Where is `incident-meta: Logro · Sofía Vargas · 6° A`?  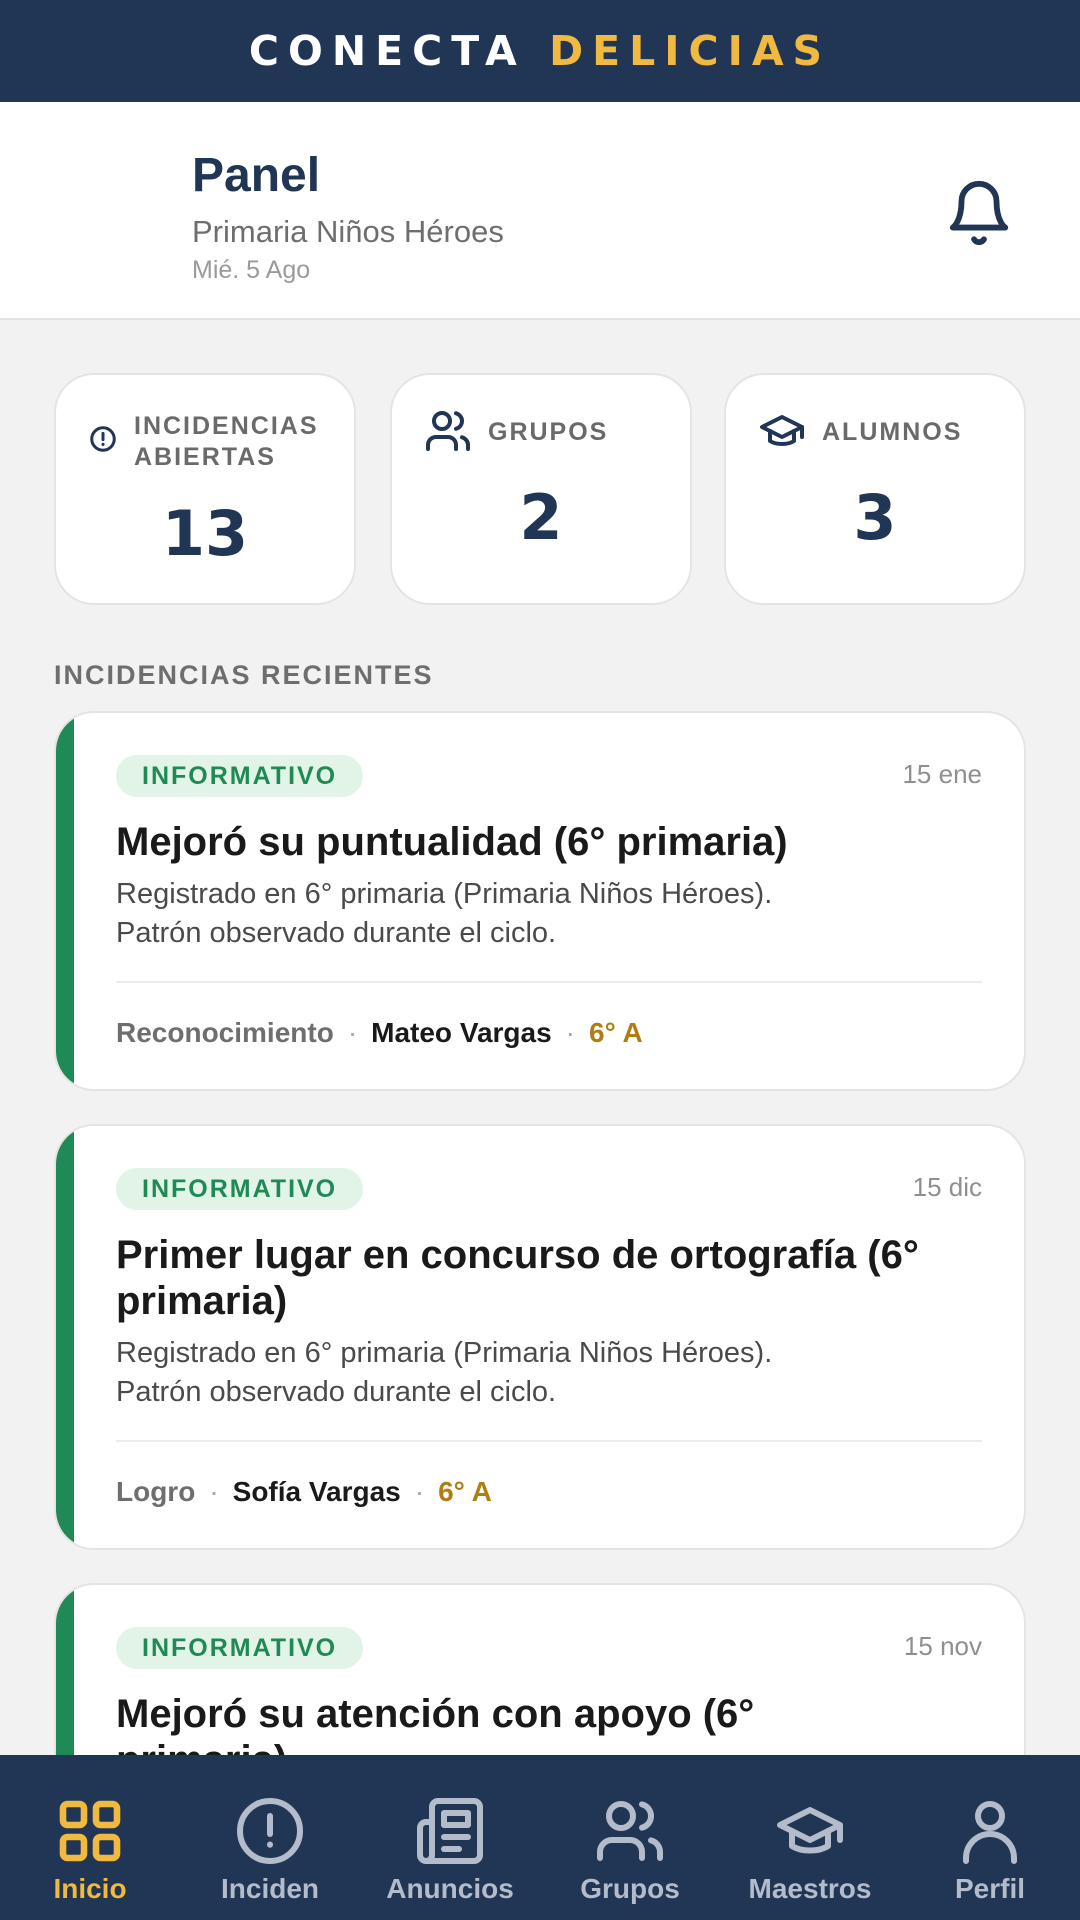
incident-meta: Logro · Sofía Vargas · 6° A is located at coordinates (304, 1492).